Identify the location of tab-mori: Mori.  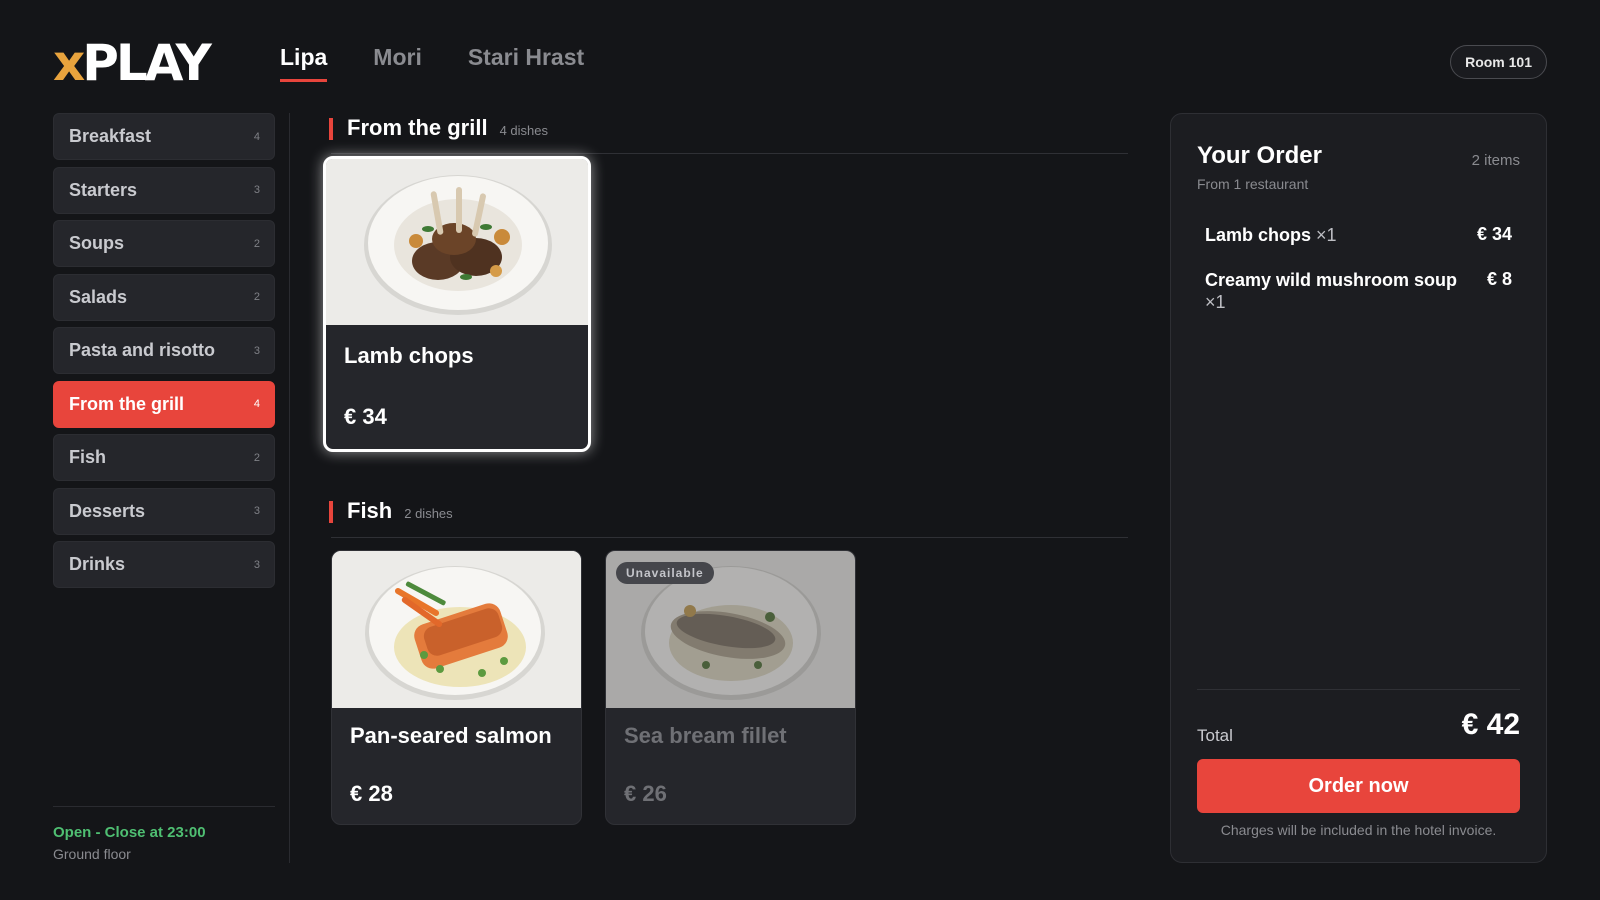
(397, 63).